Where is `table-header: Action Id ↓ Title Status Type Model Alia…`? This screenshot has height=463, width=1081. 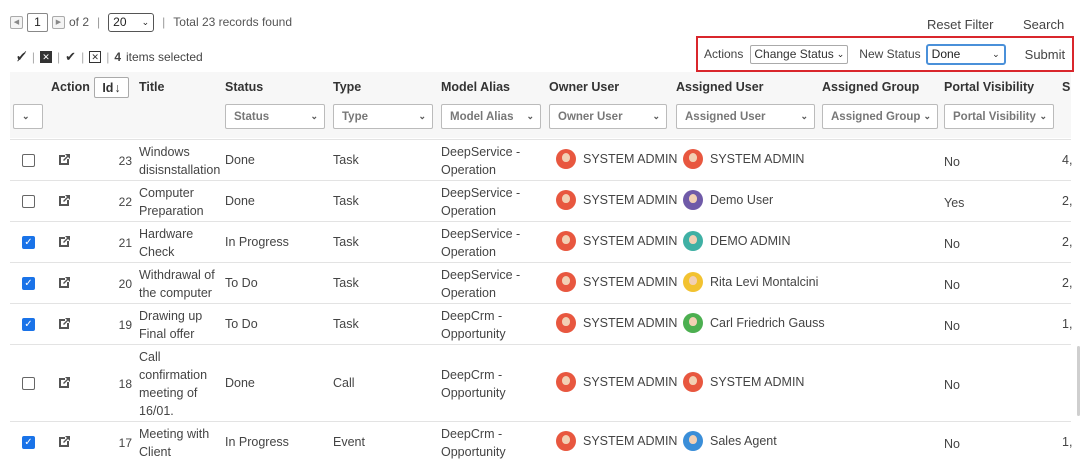
table-header: Action Id ↓ Title Status Type Model Alia… is located at coordinates (540, 87).